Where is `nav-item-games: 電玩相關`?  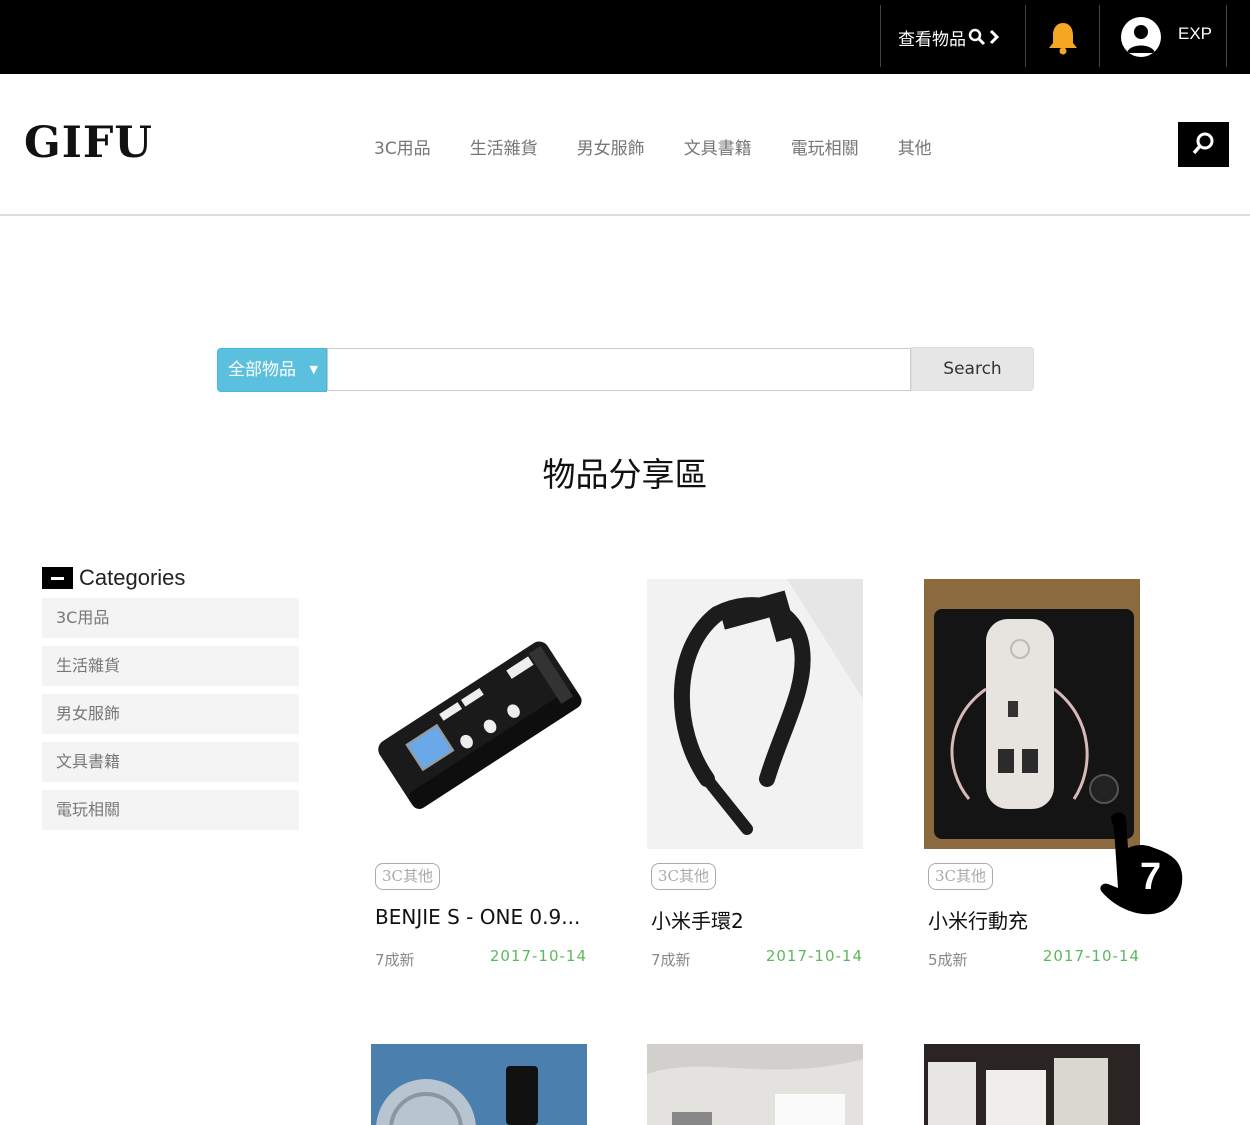
nav-item-games: 電玩相關 is located at coordinates (825, 146).